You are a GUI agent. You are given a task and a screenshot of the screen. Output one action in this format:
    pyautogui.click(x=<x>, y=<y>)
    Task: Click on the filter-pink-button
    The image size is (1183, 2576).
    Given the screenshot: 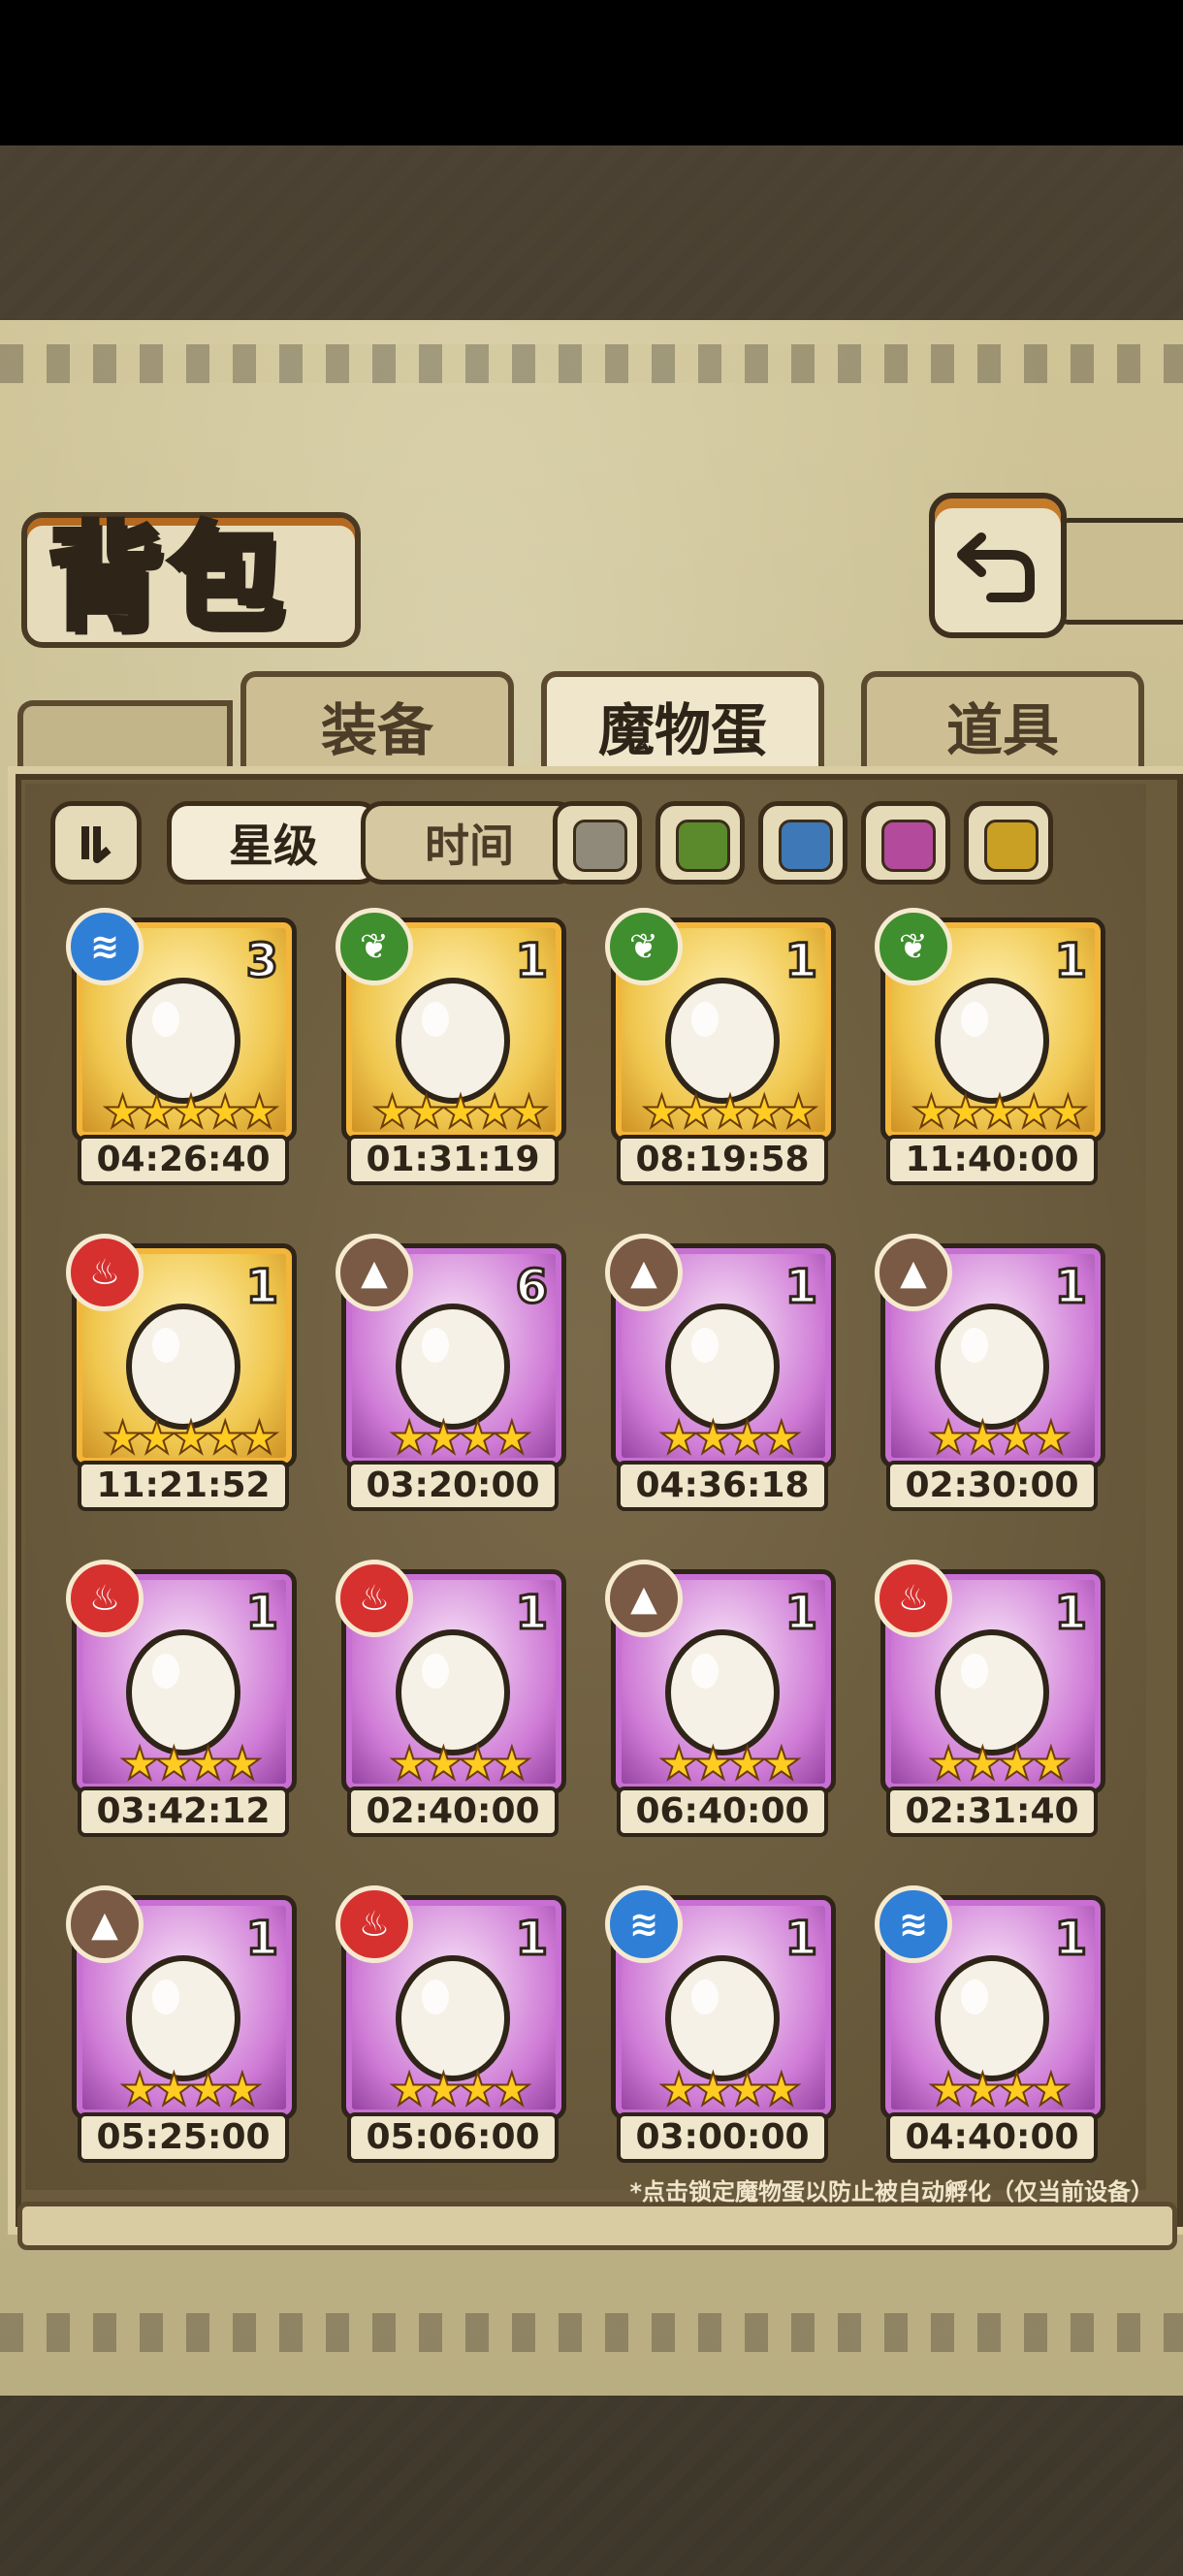 What is the action you would take?
    pyautogui.click(x=905, y=843)
    